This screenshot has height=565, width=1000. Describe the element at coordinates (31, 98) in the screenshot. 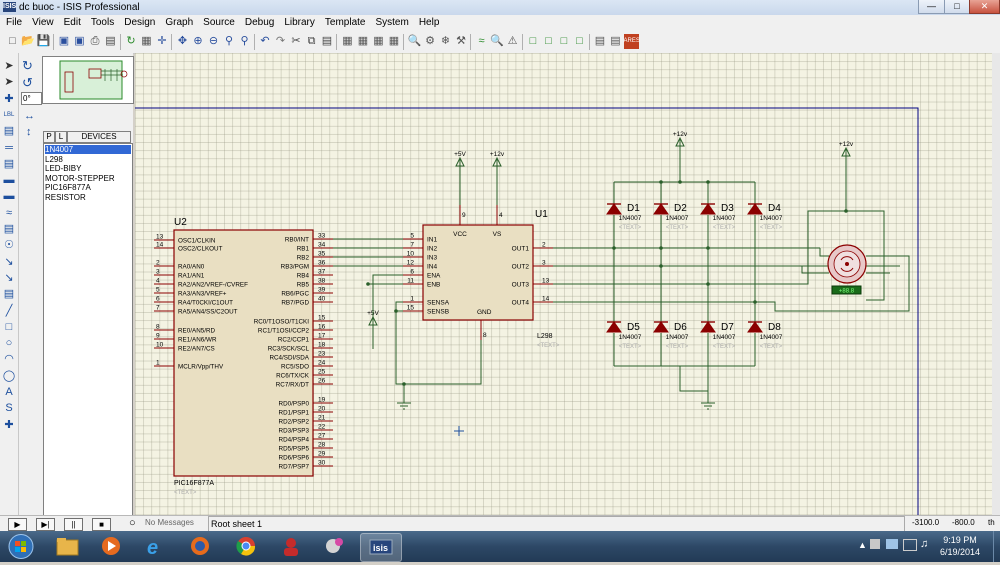

I see `rotation-angle-field: 0°` at that location.